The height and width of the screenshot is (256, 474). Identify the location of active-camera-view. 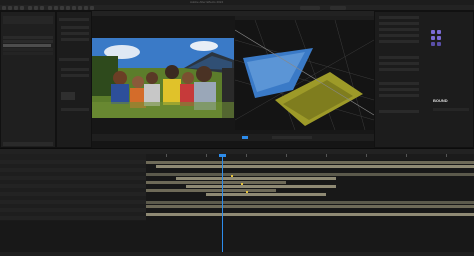
(163, 78).